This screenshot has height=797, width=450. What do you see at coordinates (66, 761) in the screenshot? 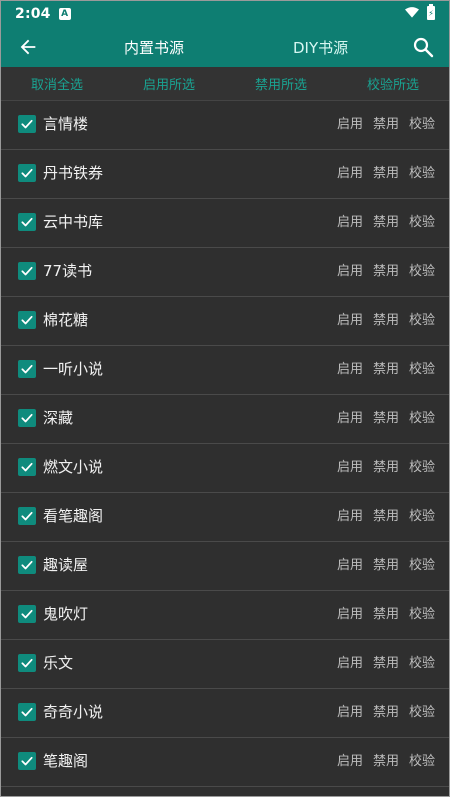
I see `source-name: 笔趣阁` at bounding box center [66, 761].